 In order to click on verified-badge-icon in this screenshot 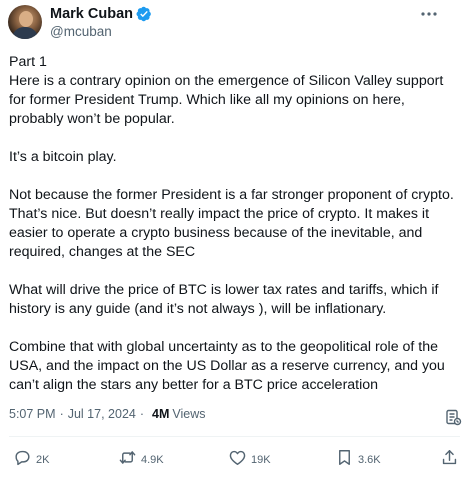, I will do `click(144, 14)`.